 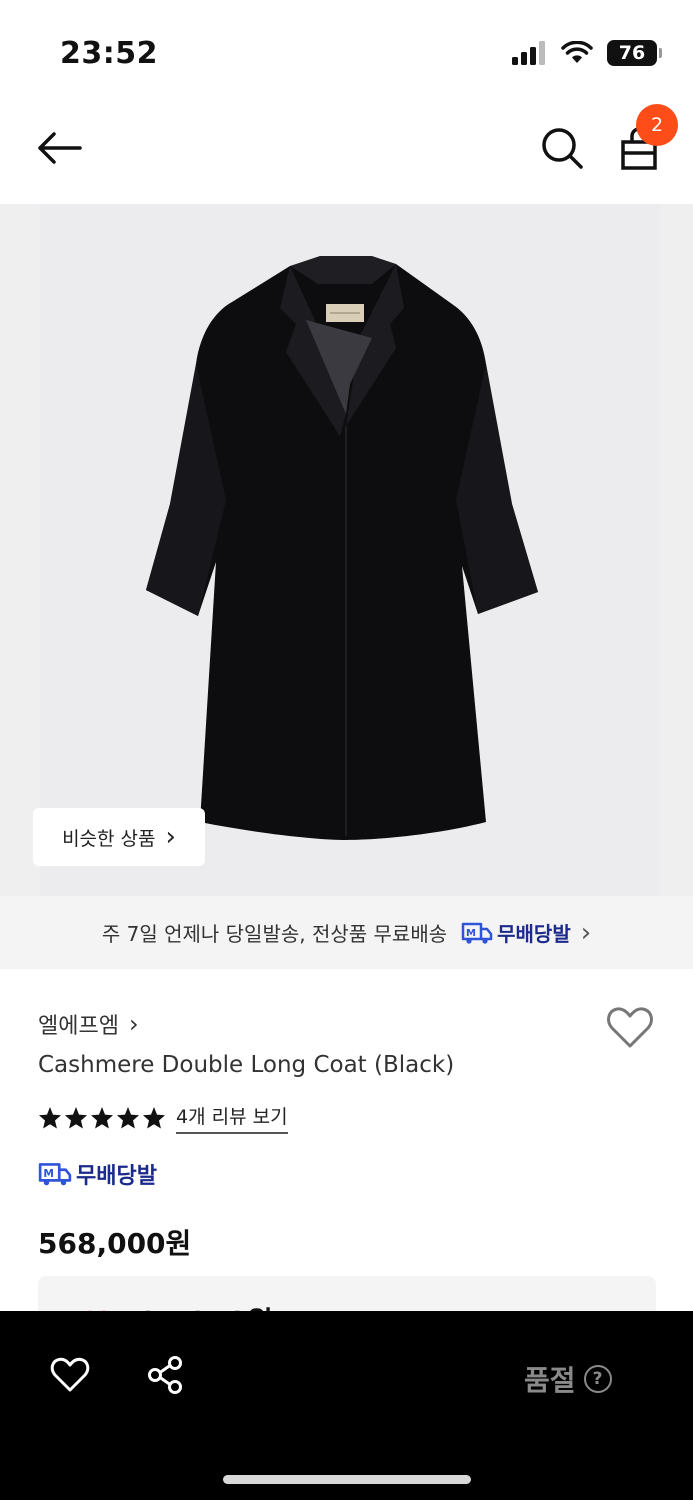 What do you see at coordinates (577, 52) in the screenshot?
I see `wifi-icon` at bounding box center [577, 52].